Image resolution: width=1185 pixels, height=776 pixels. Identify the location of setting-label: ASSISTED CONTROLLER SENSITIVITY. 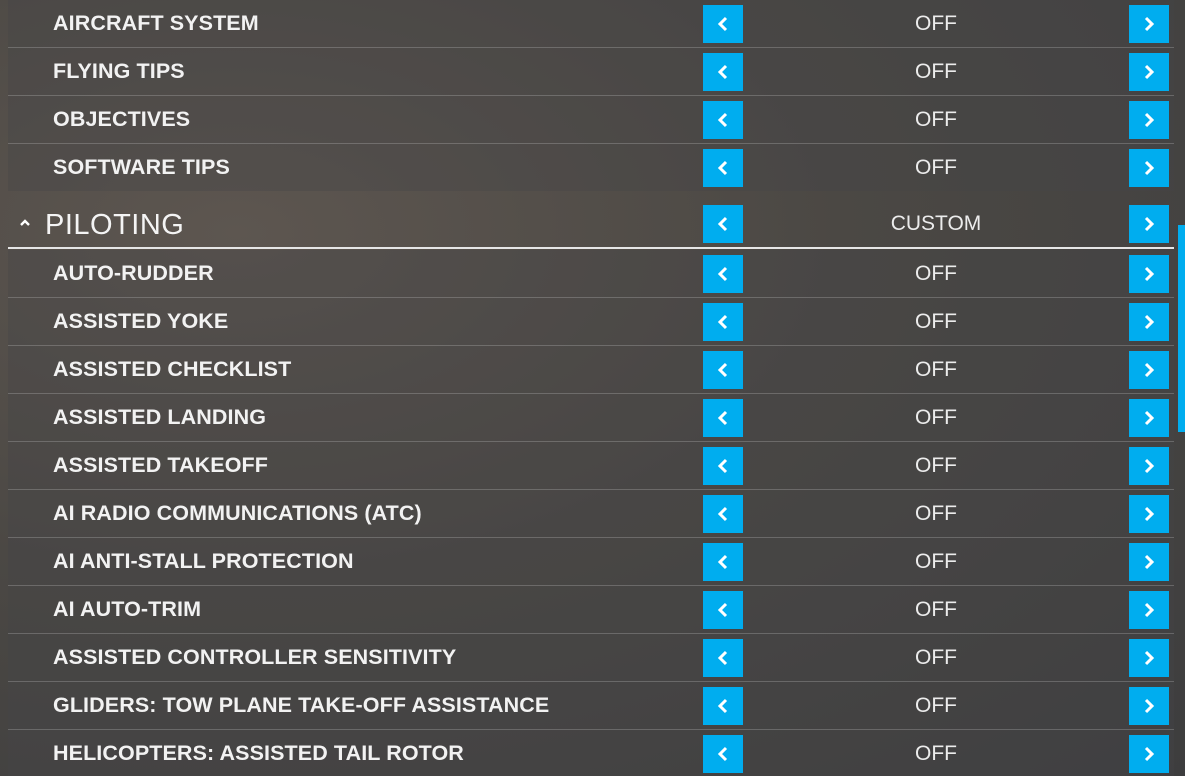
(255, 657).